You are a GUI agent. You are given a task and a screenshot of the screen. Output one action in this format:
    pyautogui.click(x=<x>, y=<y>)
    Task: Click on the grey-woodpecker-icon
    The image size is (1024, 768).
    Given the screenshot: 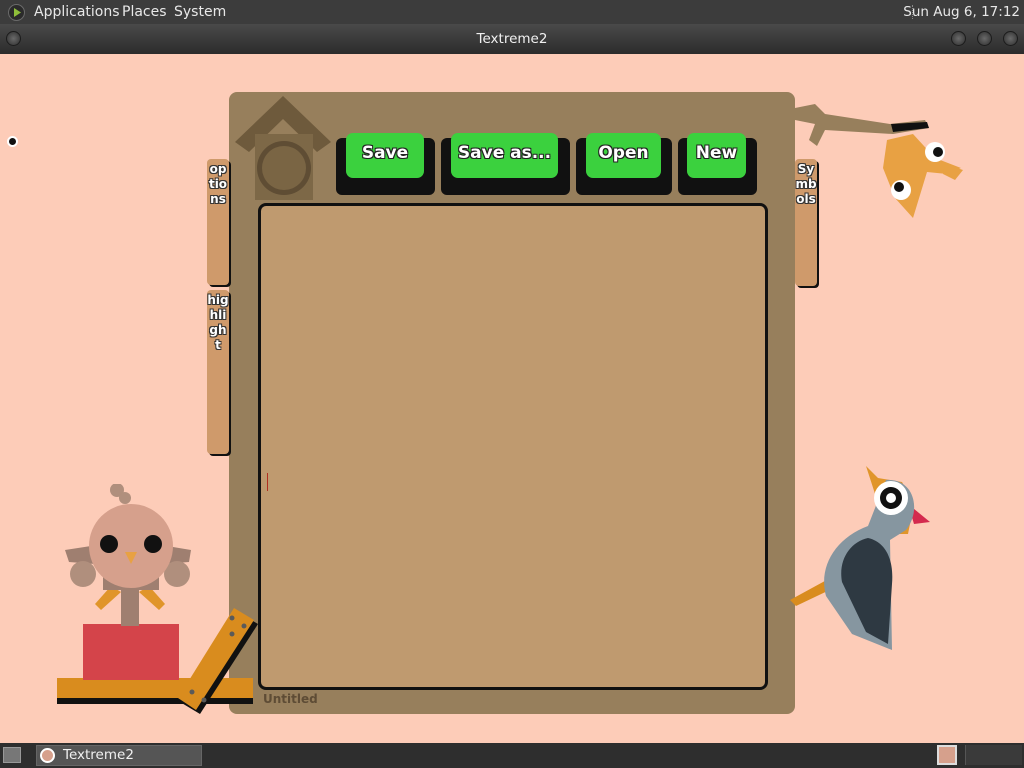 What is the action you would take?
    pyautogui.click(x=860, y=558)
    